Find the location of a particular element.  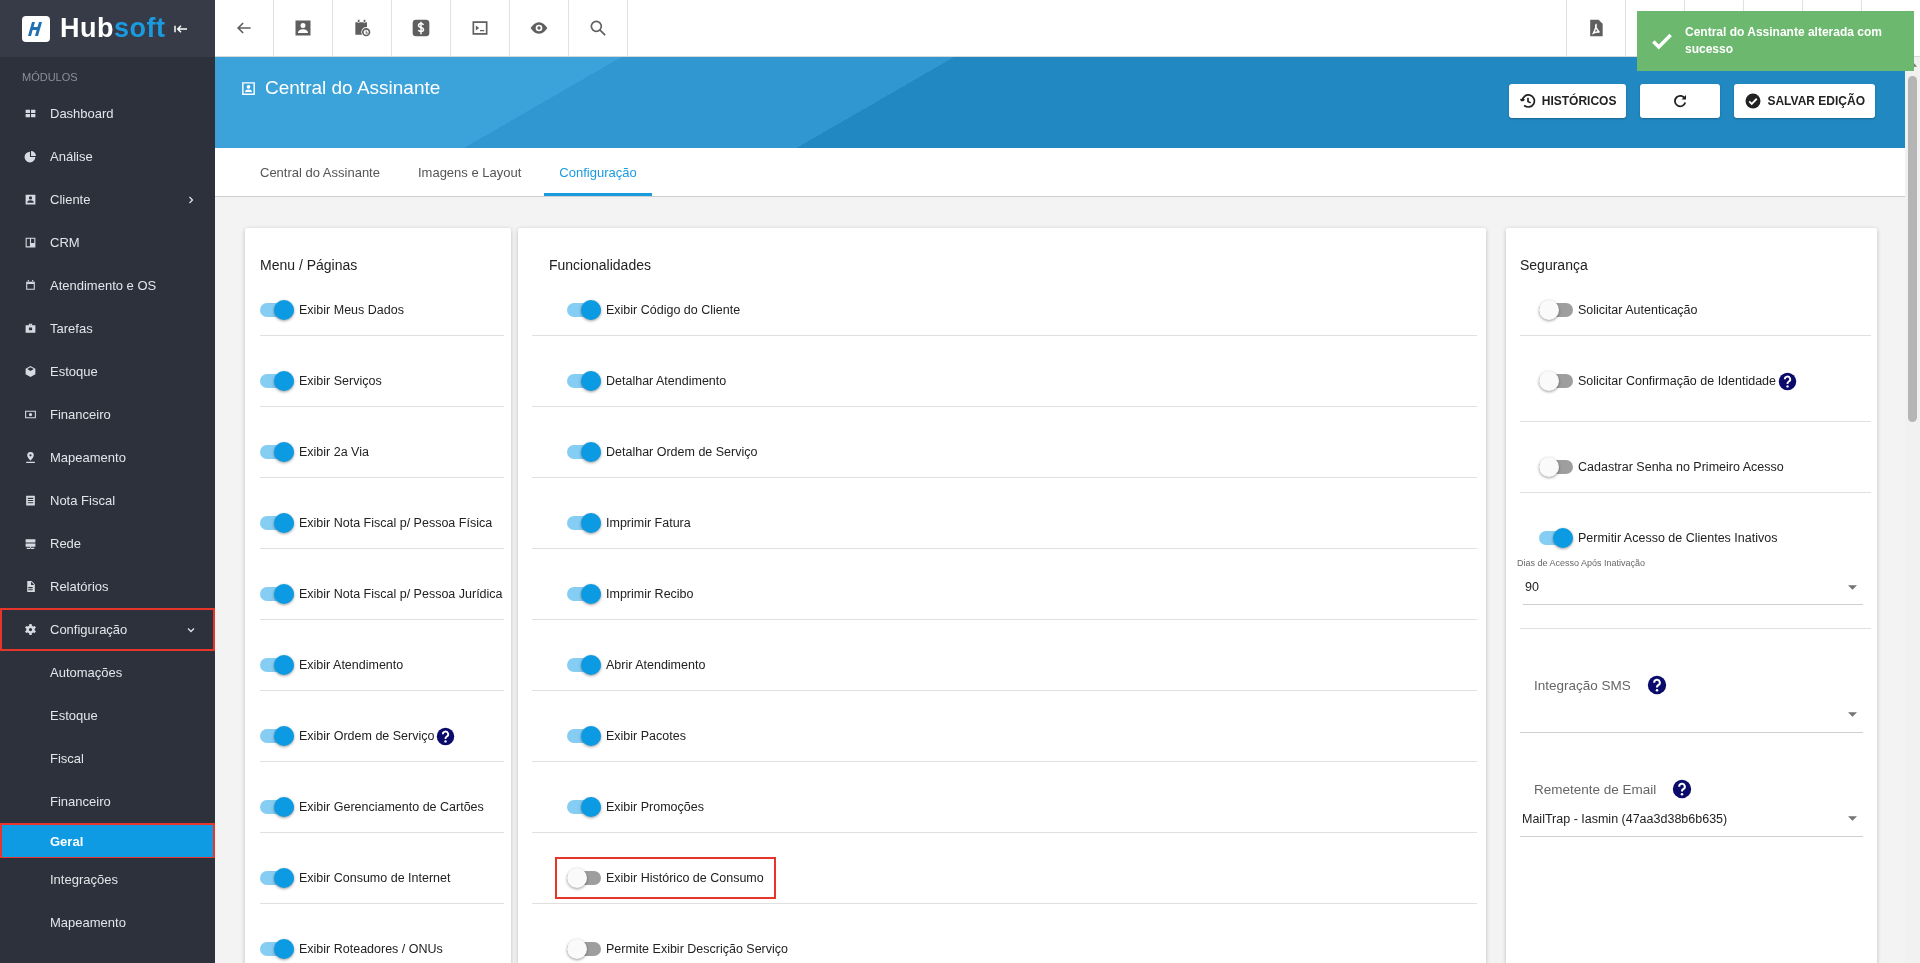

sidebar-item: Nota Fiscal is located at coordinates (107, 500).